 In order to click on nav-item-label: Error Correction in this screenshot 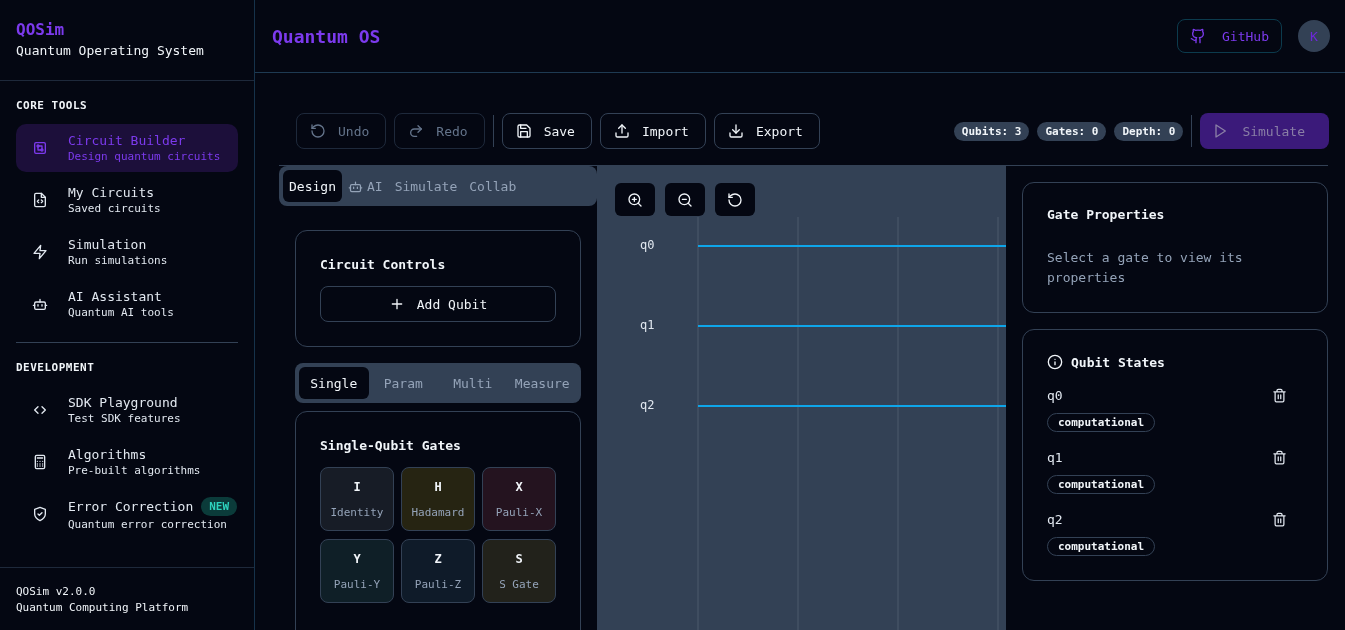, I will do `click(131, 506)`.